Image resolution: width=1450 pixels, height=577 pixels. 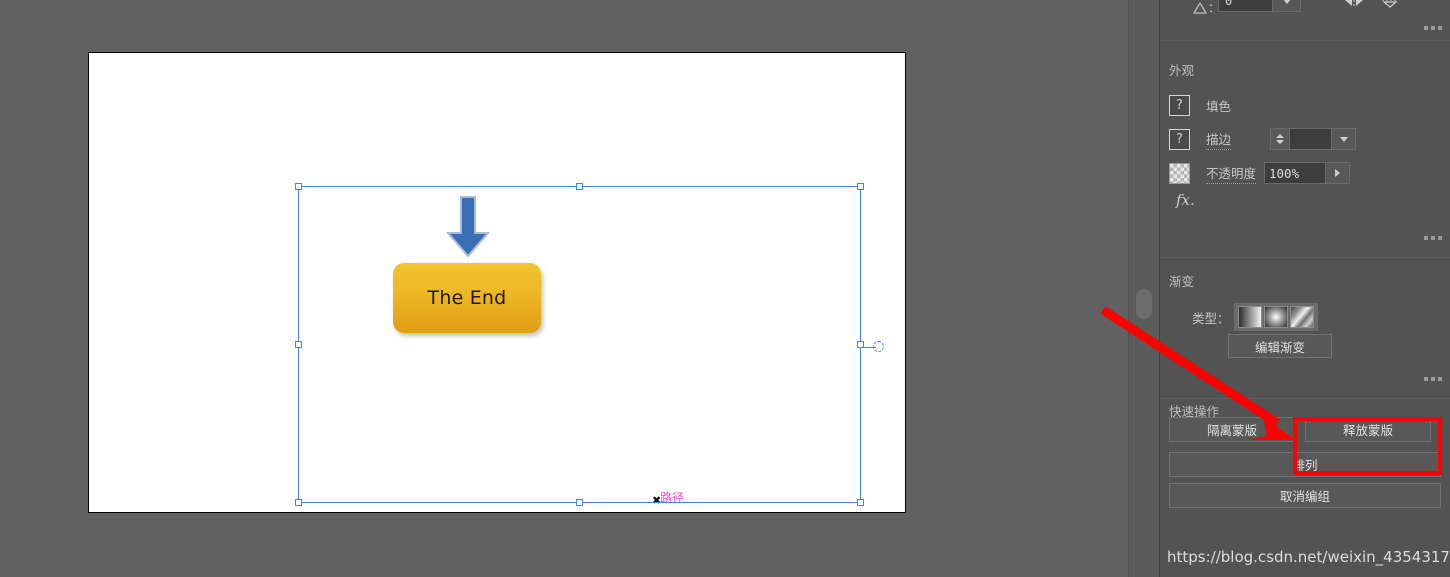 I want to click on fx-row: fx., so click(x=1305, y=200).